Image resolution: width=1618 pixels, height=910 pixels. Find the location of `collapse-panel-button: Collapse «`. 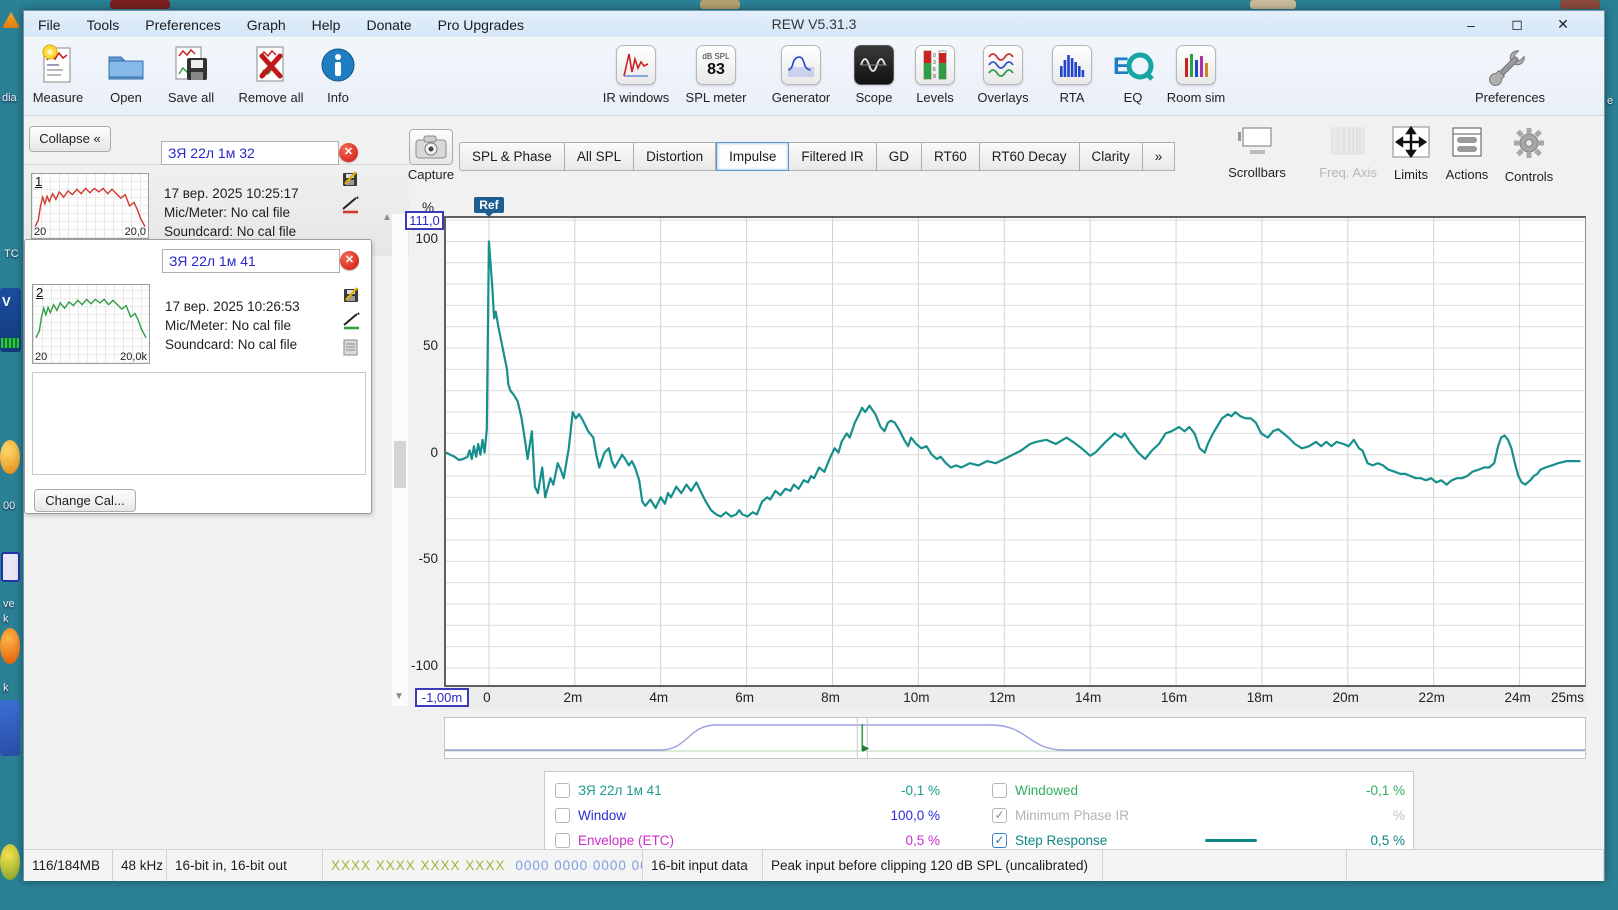

collapse-panel-button: Collapse « is located at coordinates (70, 139).